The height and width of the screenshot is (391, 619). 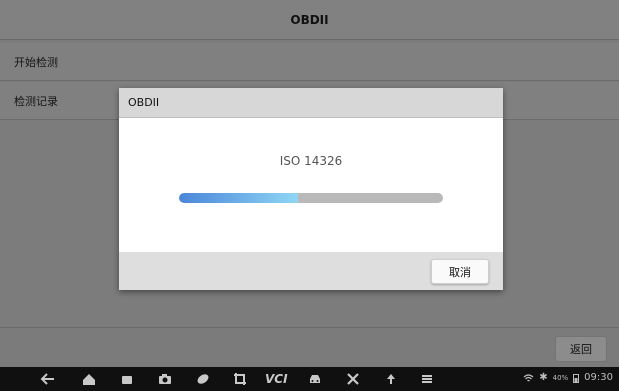 What do you see at coordinates (311, 161) in the screenshot?
I see `protocol-message: ISO 14326` at bounding box center [311, 161].